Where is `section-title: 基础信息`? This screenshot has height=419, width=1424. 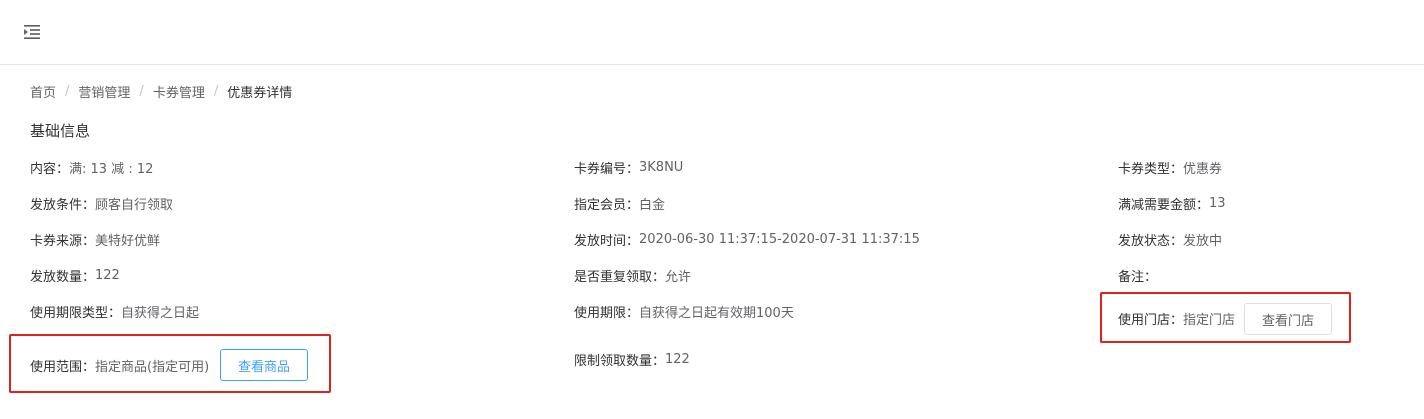
section-title: 基础信息 is located at coordinates (60, 131).